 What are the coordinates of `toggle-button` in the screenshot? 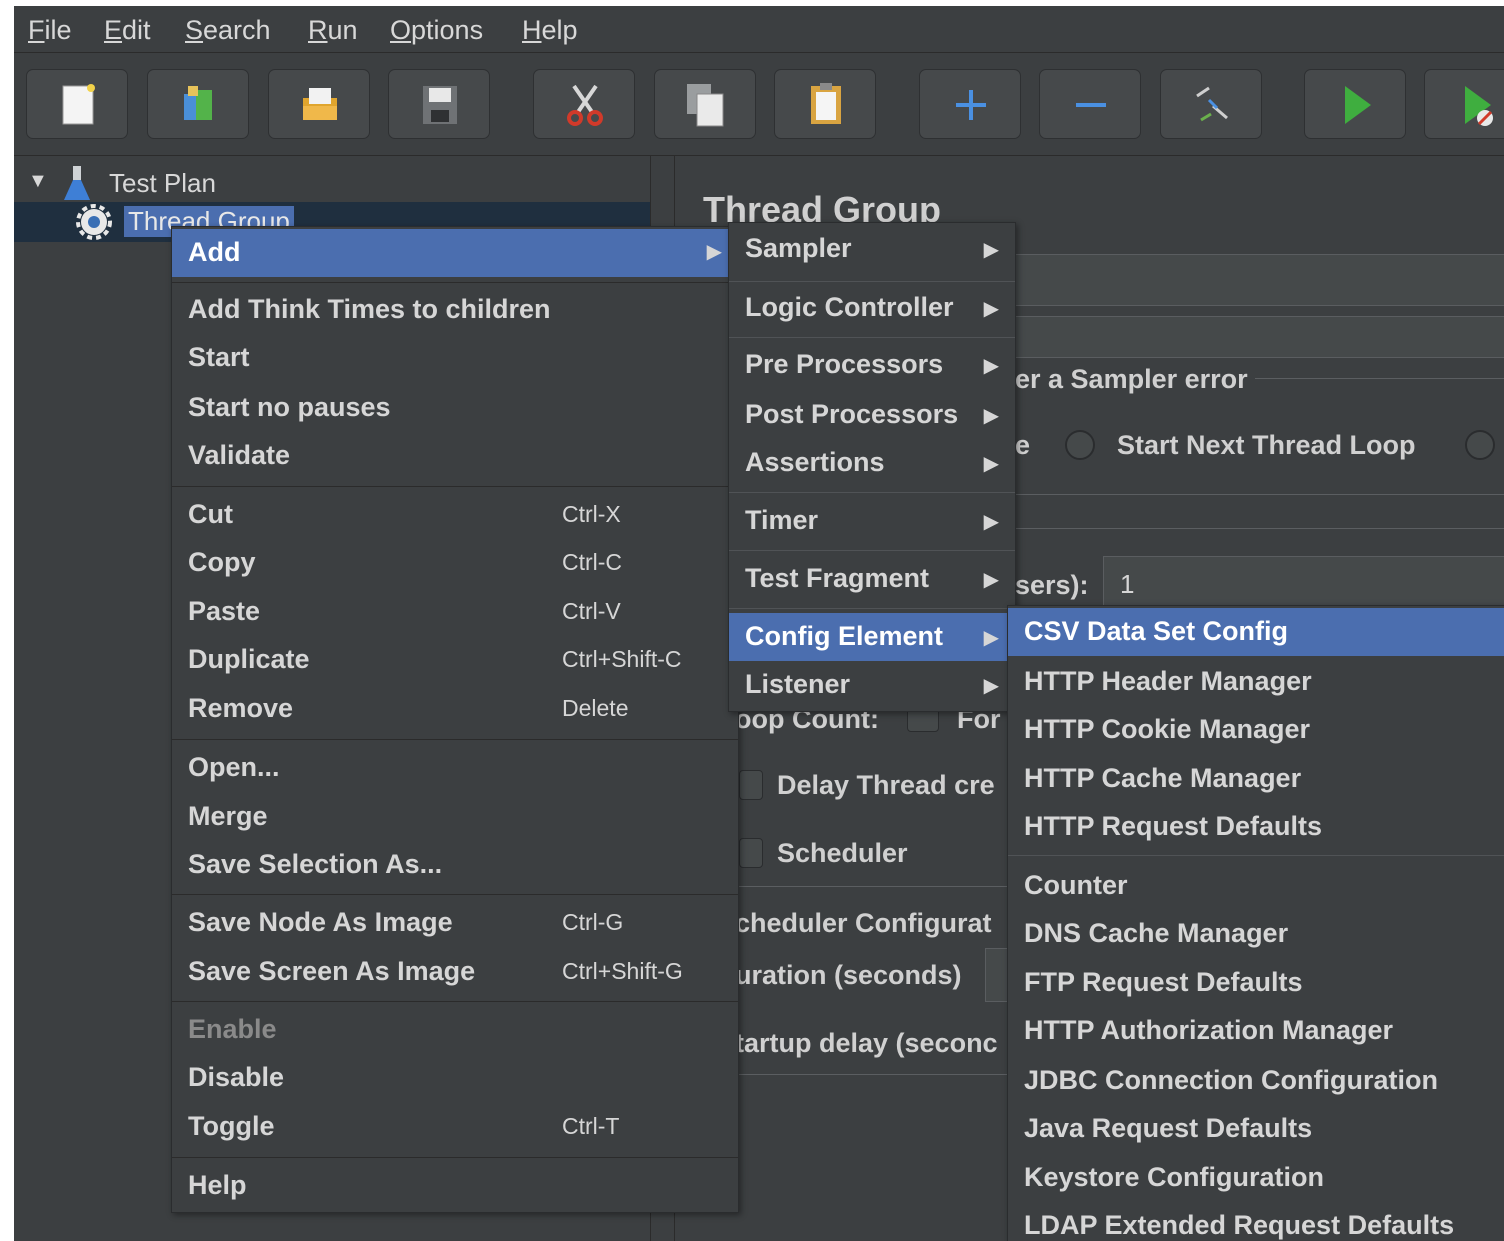 It's located at (1211, 104).